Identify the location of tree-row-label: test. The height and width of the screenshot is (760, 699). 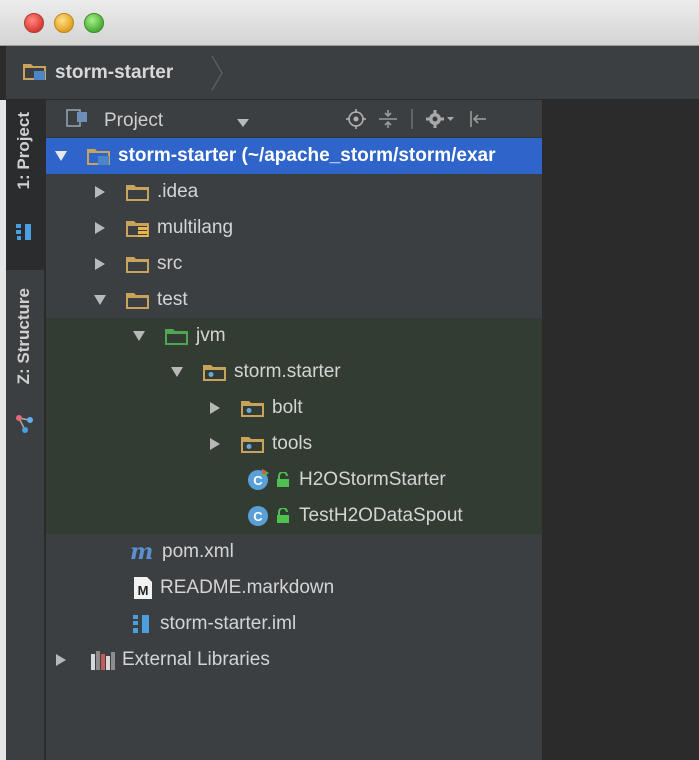
(172, 299).